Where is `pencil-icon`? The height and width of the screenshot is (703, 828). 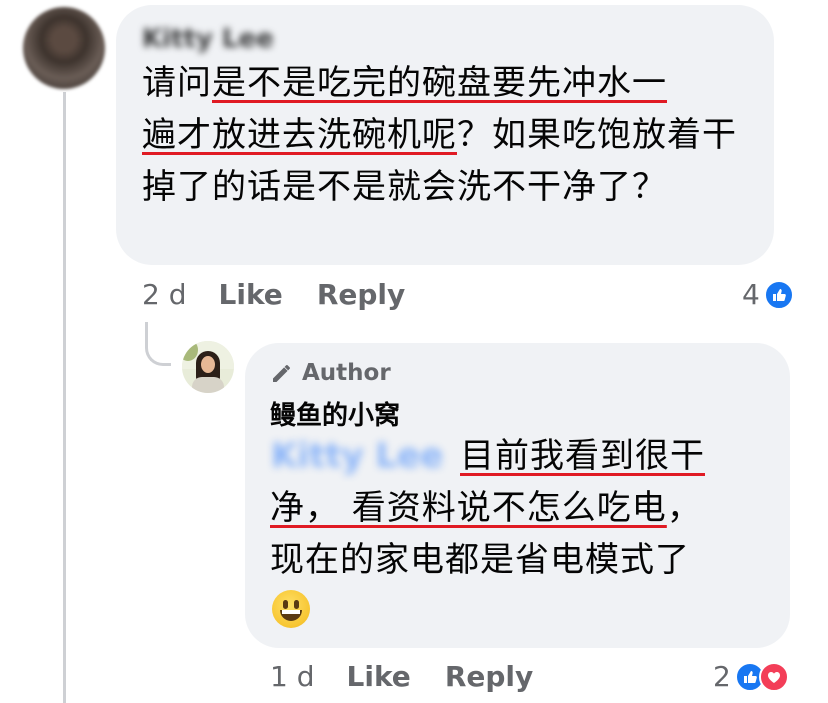 pencil-icon is located at coordinates (281, 373).